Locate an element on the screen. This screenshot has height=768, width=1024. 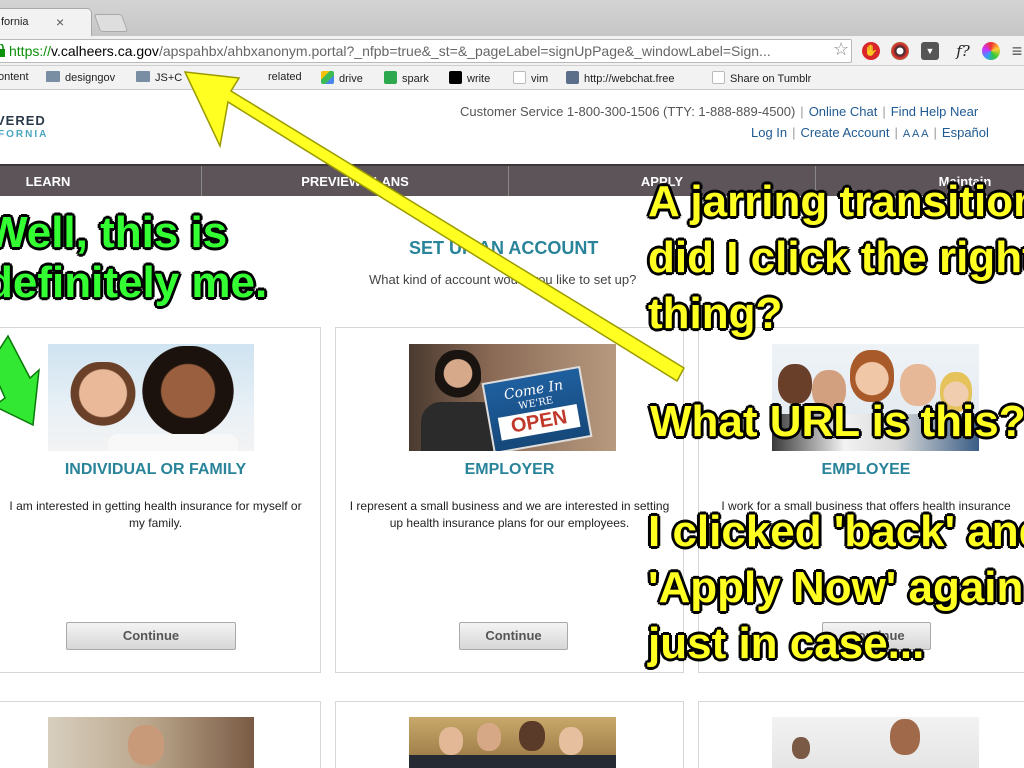
annotation-line: thing? is located at coordinates (715, 313).